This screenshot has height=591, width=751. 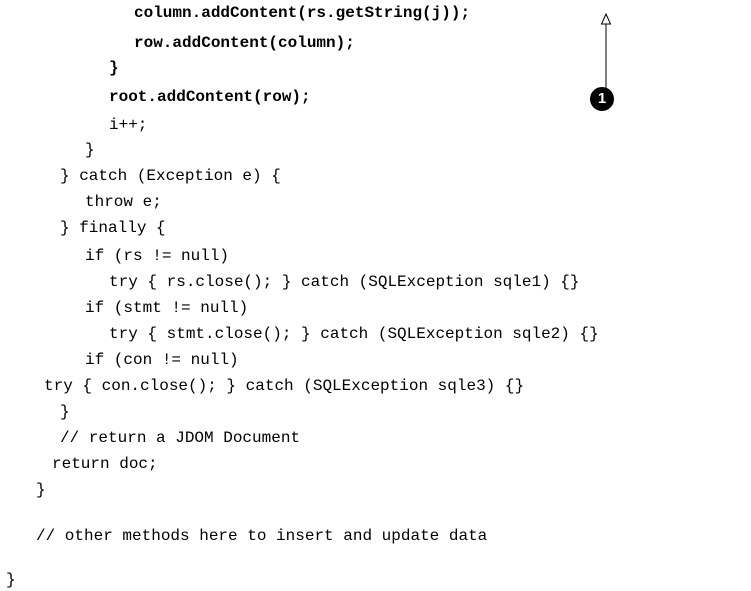 What do you see at coordinates (123, 202) in the screenshot?
I see `code-line-throw: throw e;` at bounding box center [123, 202].